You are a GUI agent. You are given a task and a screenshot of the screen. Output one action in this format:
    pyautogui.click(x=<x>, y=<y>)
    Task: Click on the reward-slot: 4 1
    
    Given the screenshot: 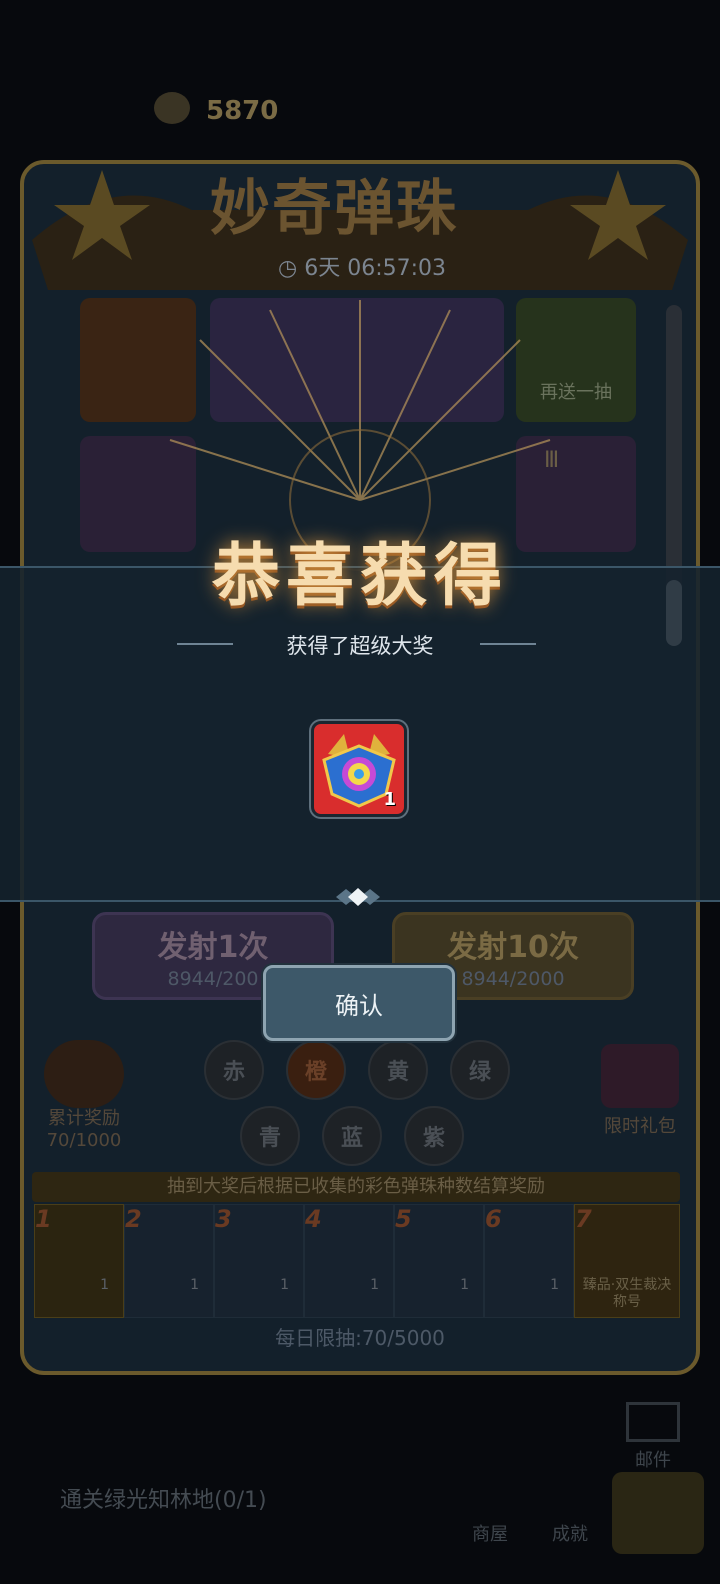 What is the action you would take?
    pyautogui.click(x=349, y=1261)
    